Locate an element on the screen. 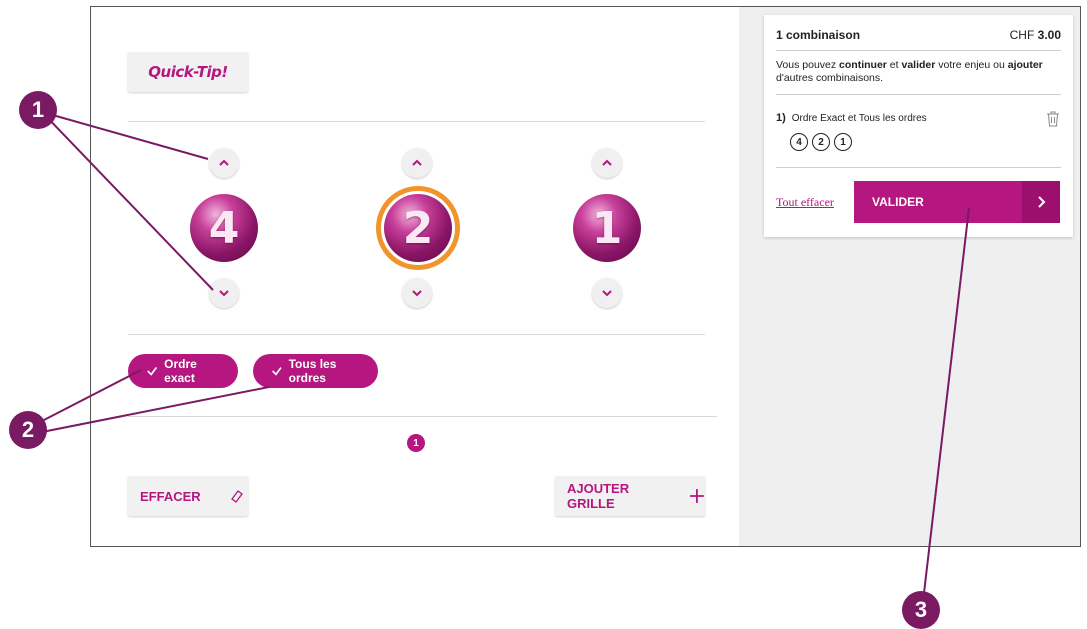 This screenshot has height=629, width=1087. number-ball-1: 4 is located at coordinates (224, 228).